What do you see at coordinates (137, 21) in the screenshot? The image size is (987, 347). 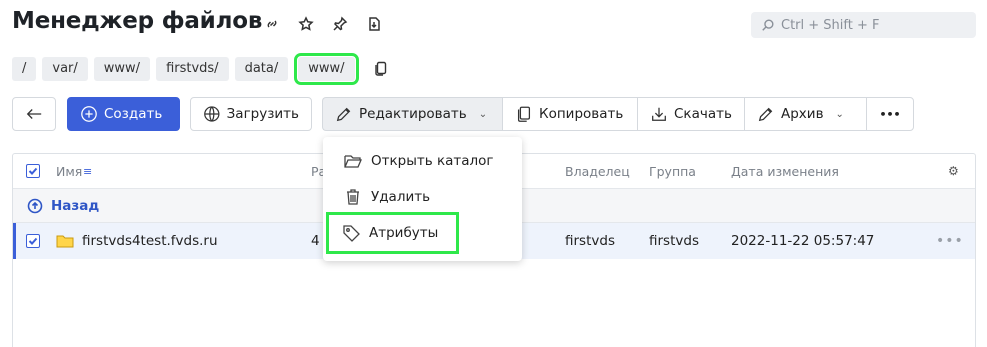 I see `page-title: Менеджер файлов` at bounding box center [137, 21].